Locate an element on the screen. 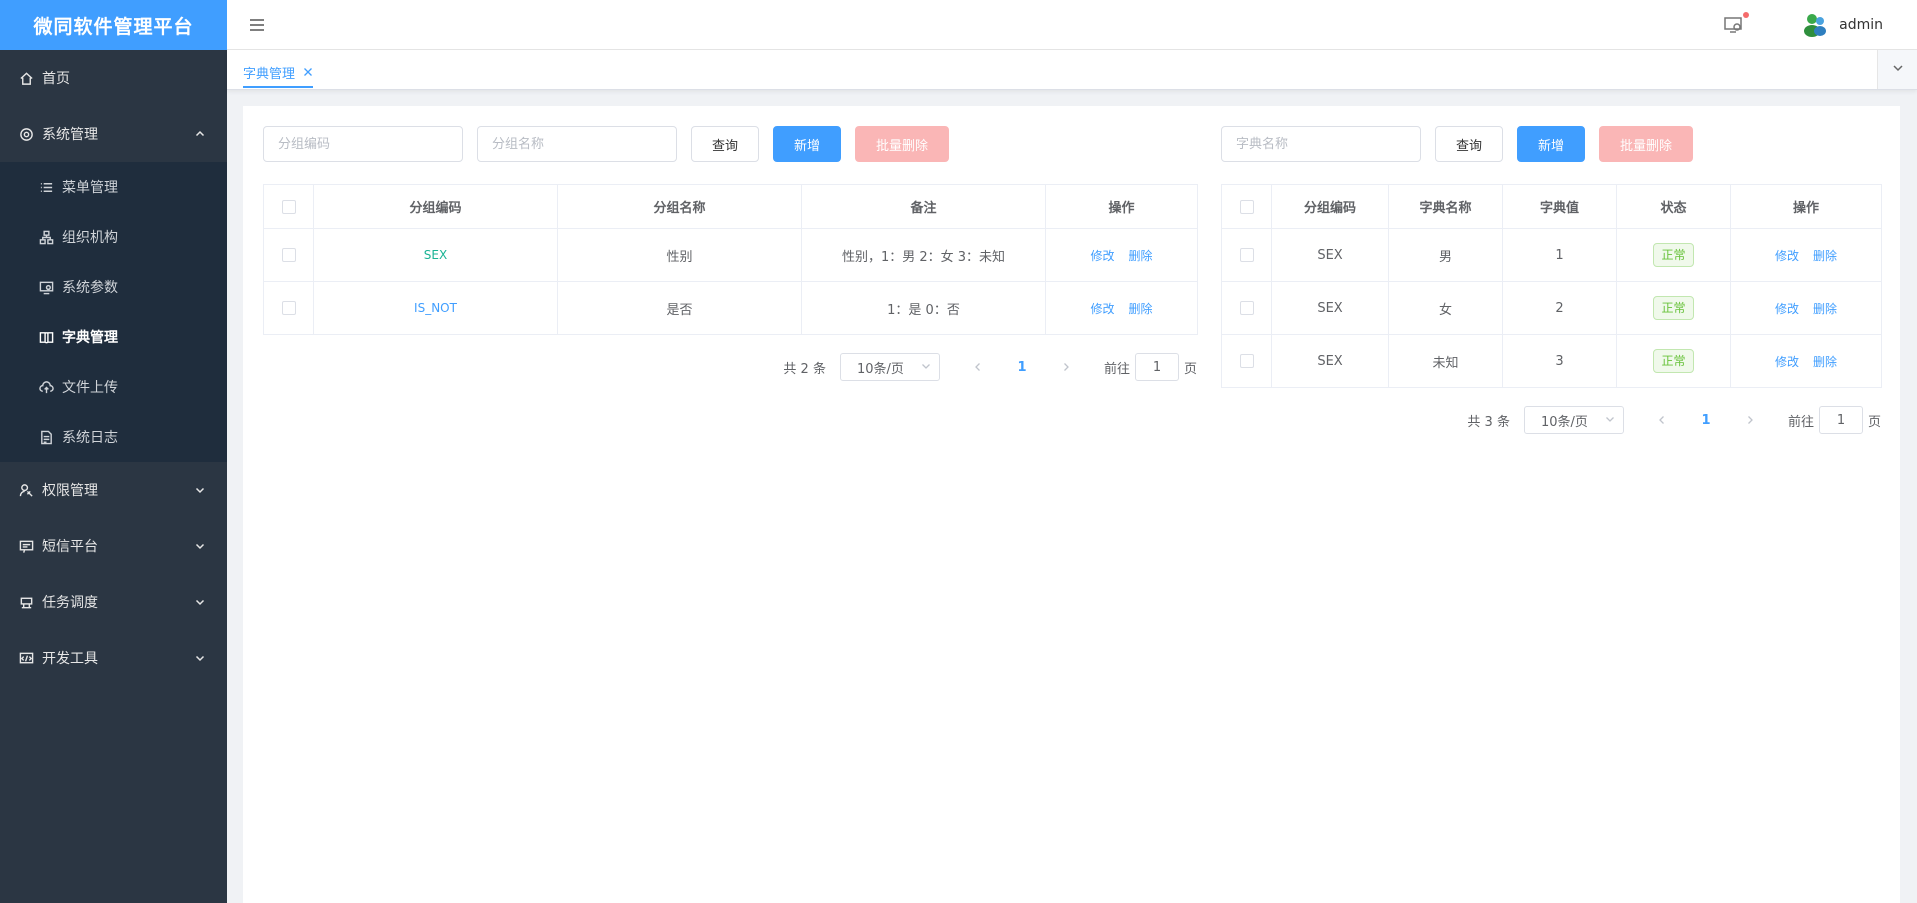 This screenshot has height=903, width=1917. sidebar-item-system: 系统管理 is located at coordinates (113, 134).